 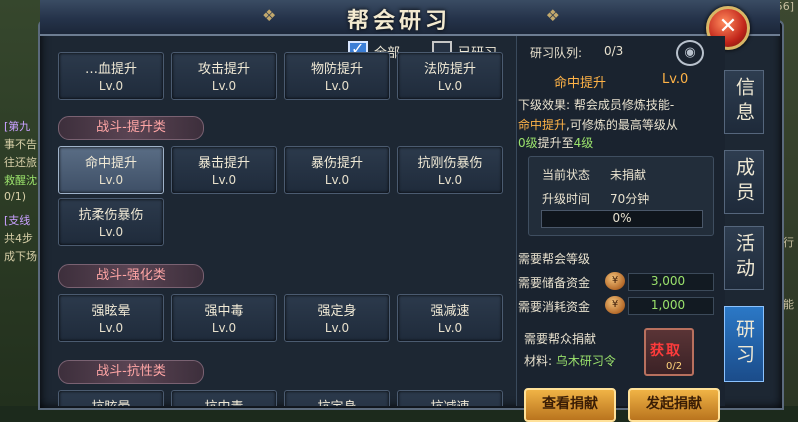 I want to click on material-line: 材料: 乌木研习令, so click(x=570, y=360).